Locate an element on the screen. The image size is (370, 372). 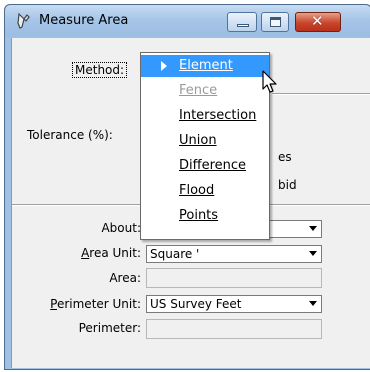
option-label: Fence is located at coordinates (198, 90).